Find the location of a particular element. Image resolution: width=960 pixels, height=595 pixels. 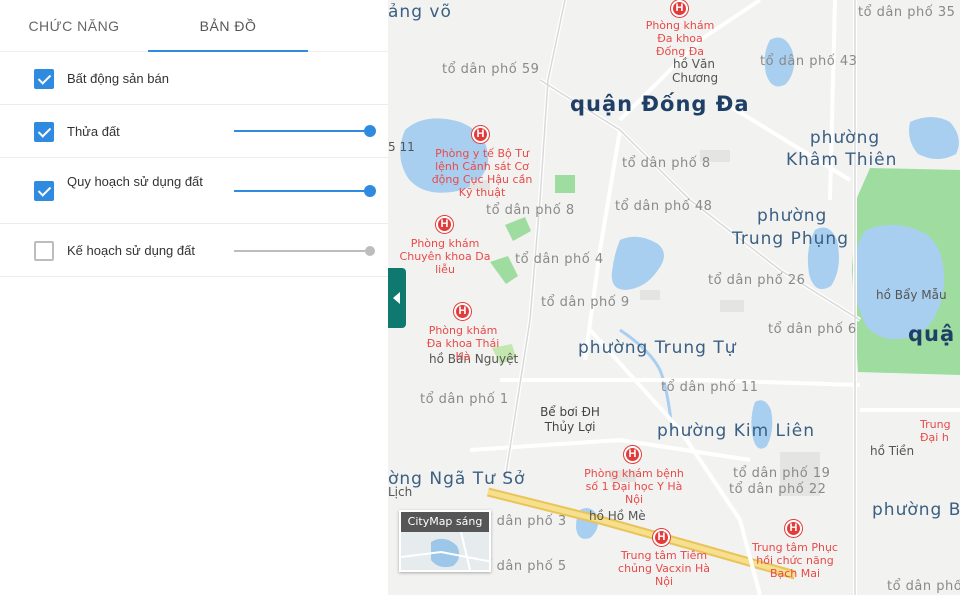

layer-row-land-use-schedule: Kế hoạch sử dụng đất is located at coordinates (194, 250).